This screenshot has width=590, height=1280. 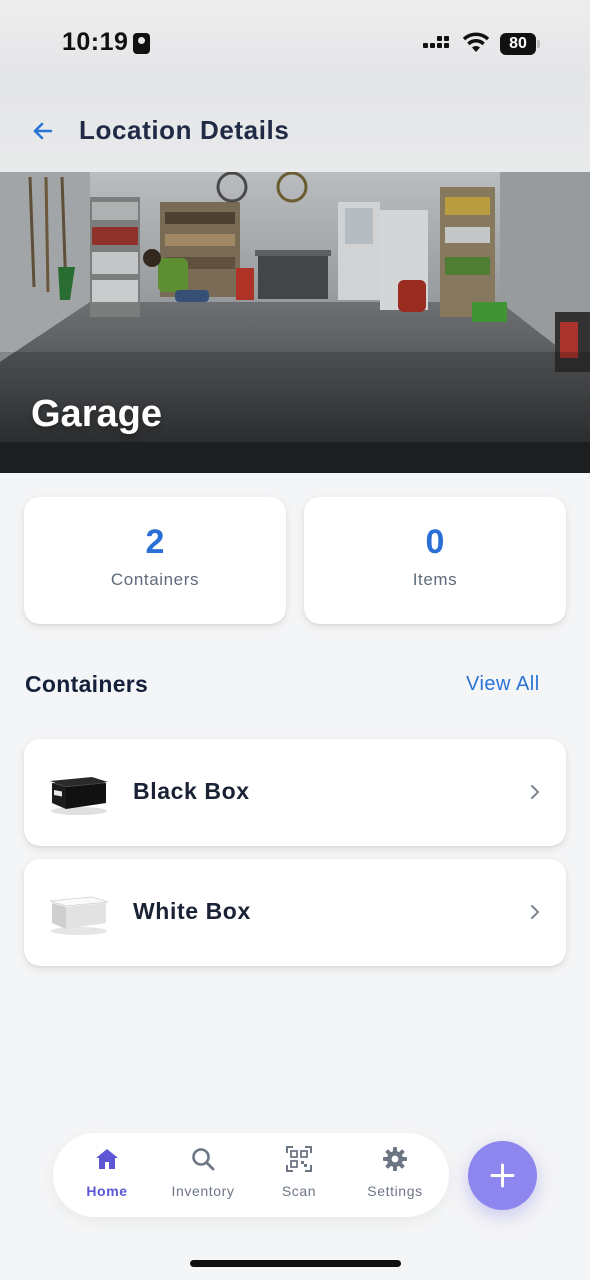 I want to click on white-box-icon, so click(x=79, y=915).